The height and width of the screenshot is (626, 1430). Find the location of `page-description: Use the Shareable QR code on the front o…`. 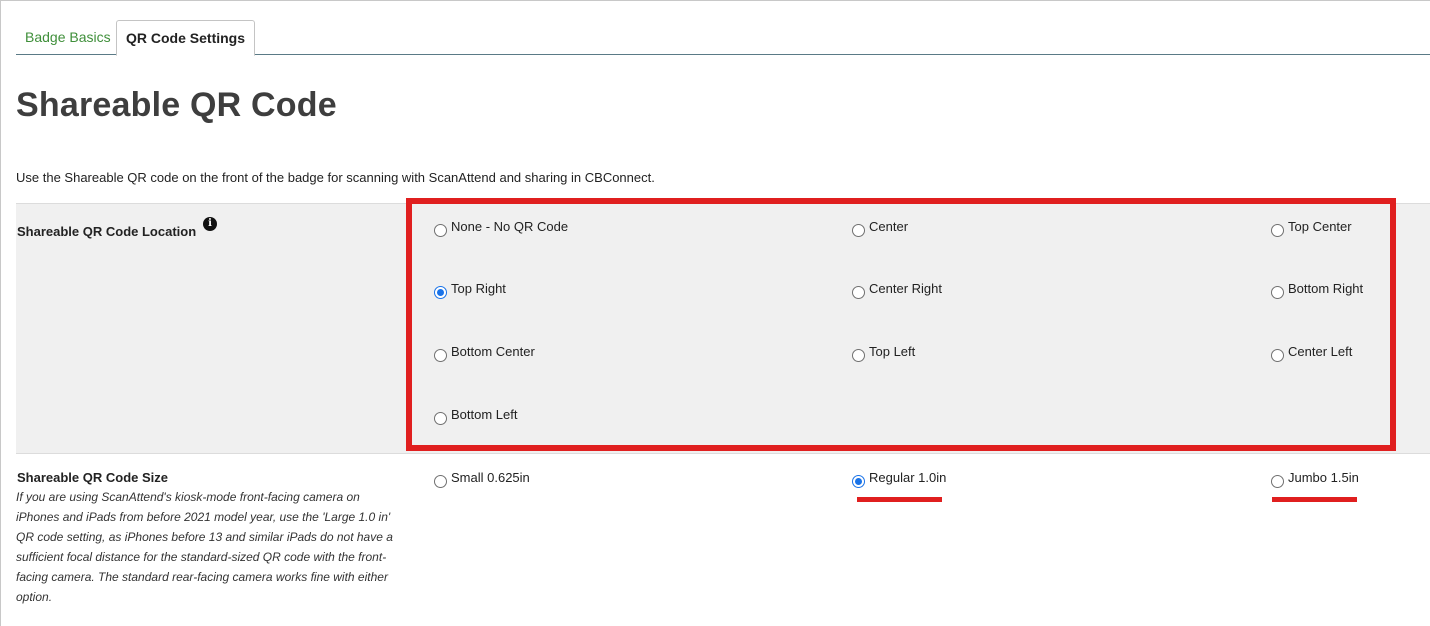

page-description: Use the Shareable QR code on the front o… is located at coordinates (335, 177).